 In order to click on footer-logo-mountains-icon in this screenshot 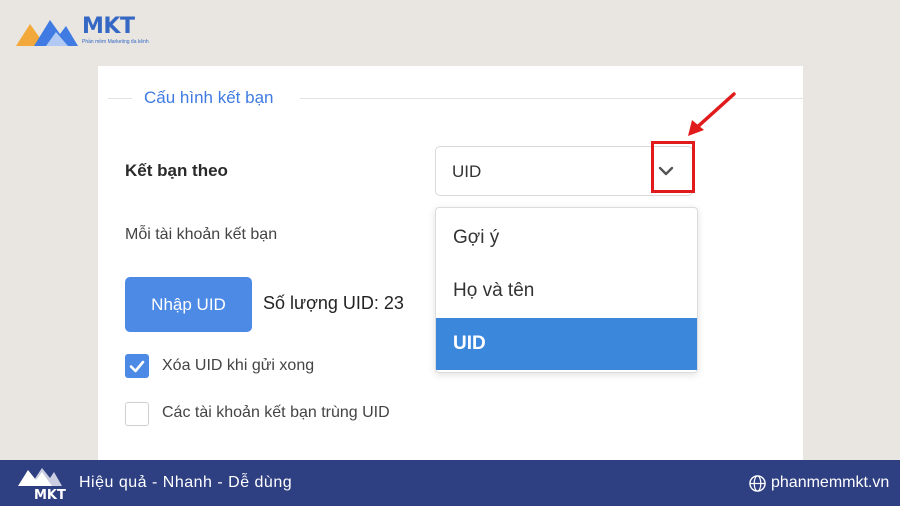, I will do `click(40, 477)`.